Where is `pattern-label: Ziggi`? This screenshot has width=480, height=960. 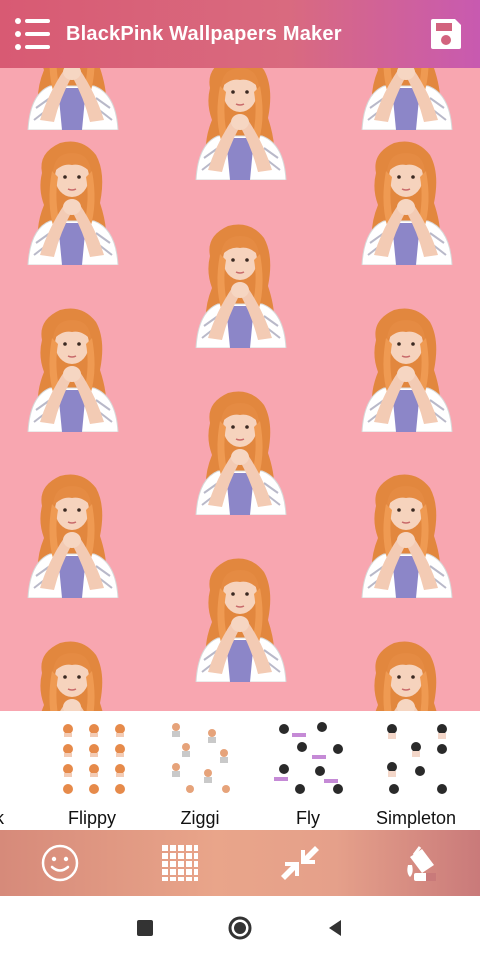 pattern-label: Ziggi is located at coordinates (200, 818).